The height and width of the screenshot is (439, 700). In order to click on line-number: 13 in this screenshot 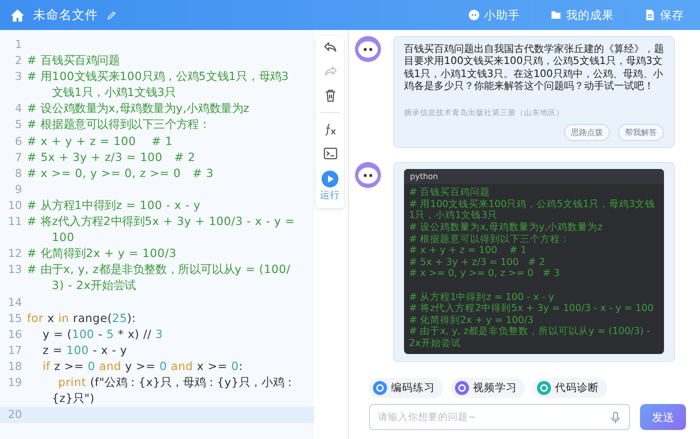, I will do `click(14, 270)`.